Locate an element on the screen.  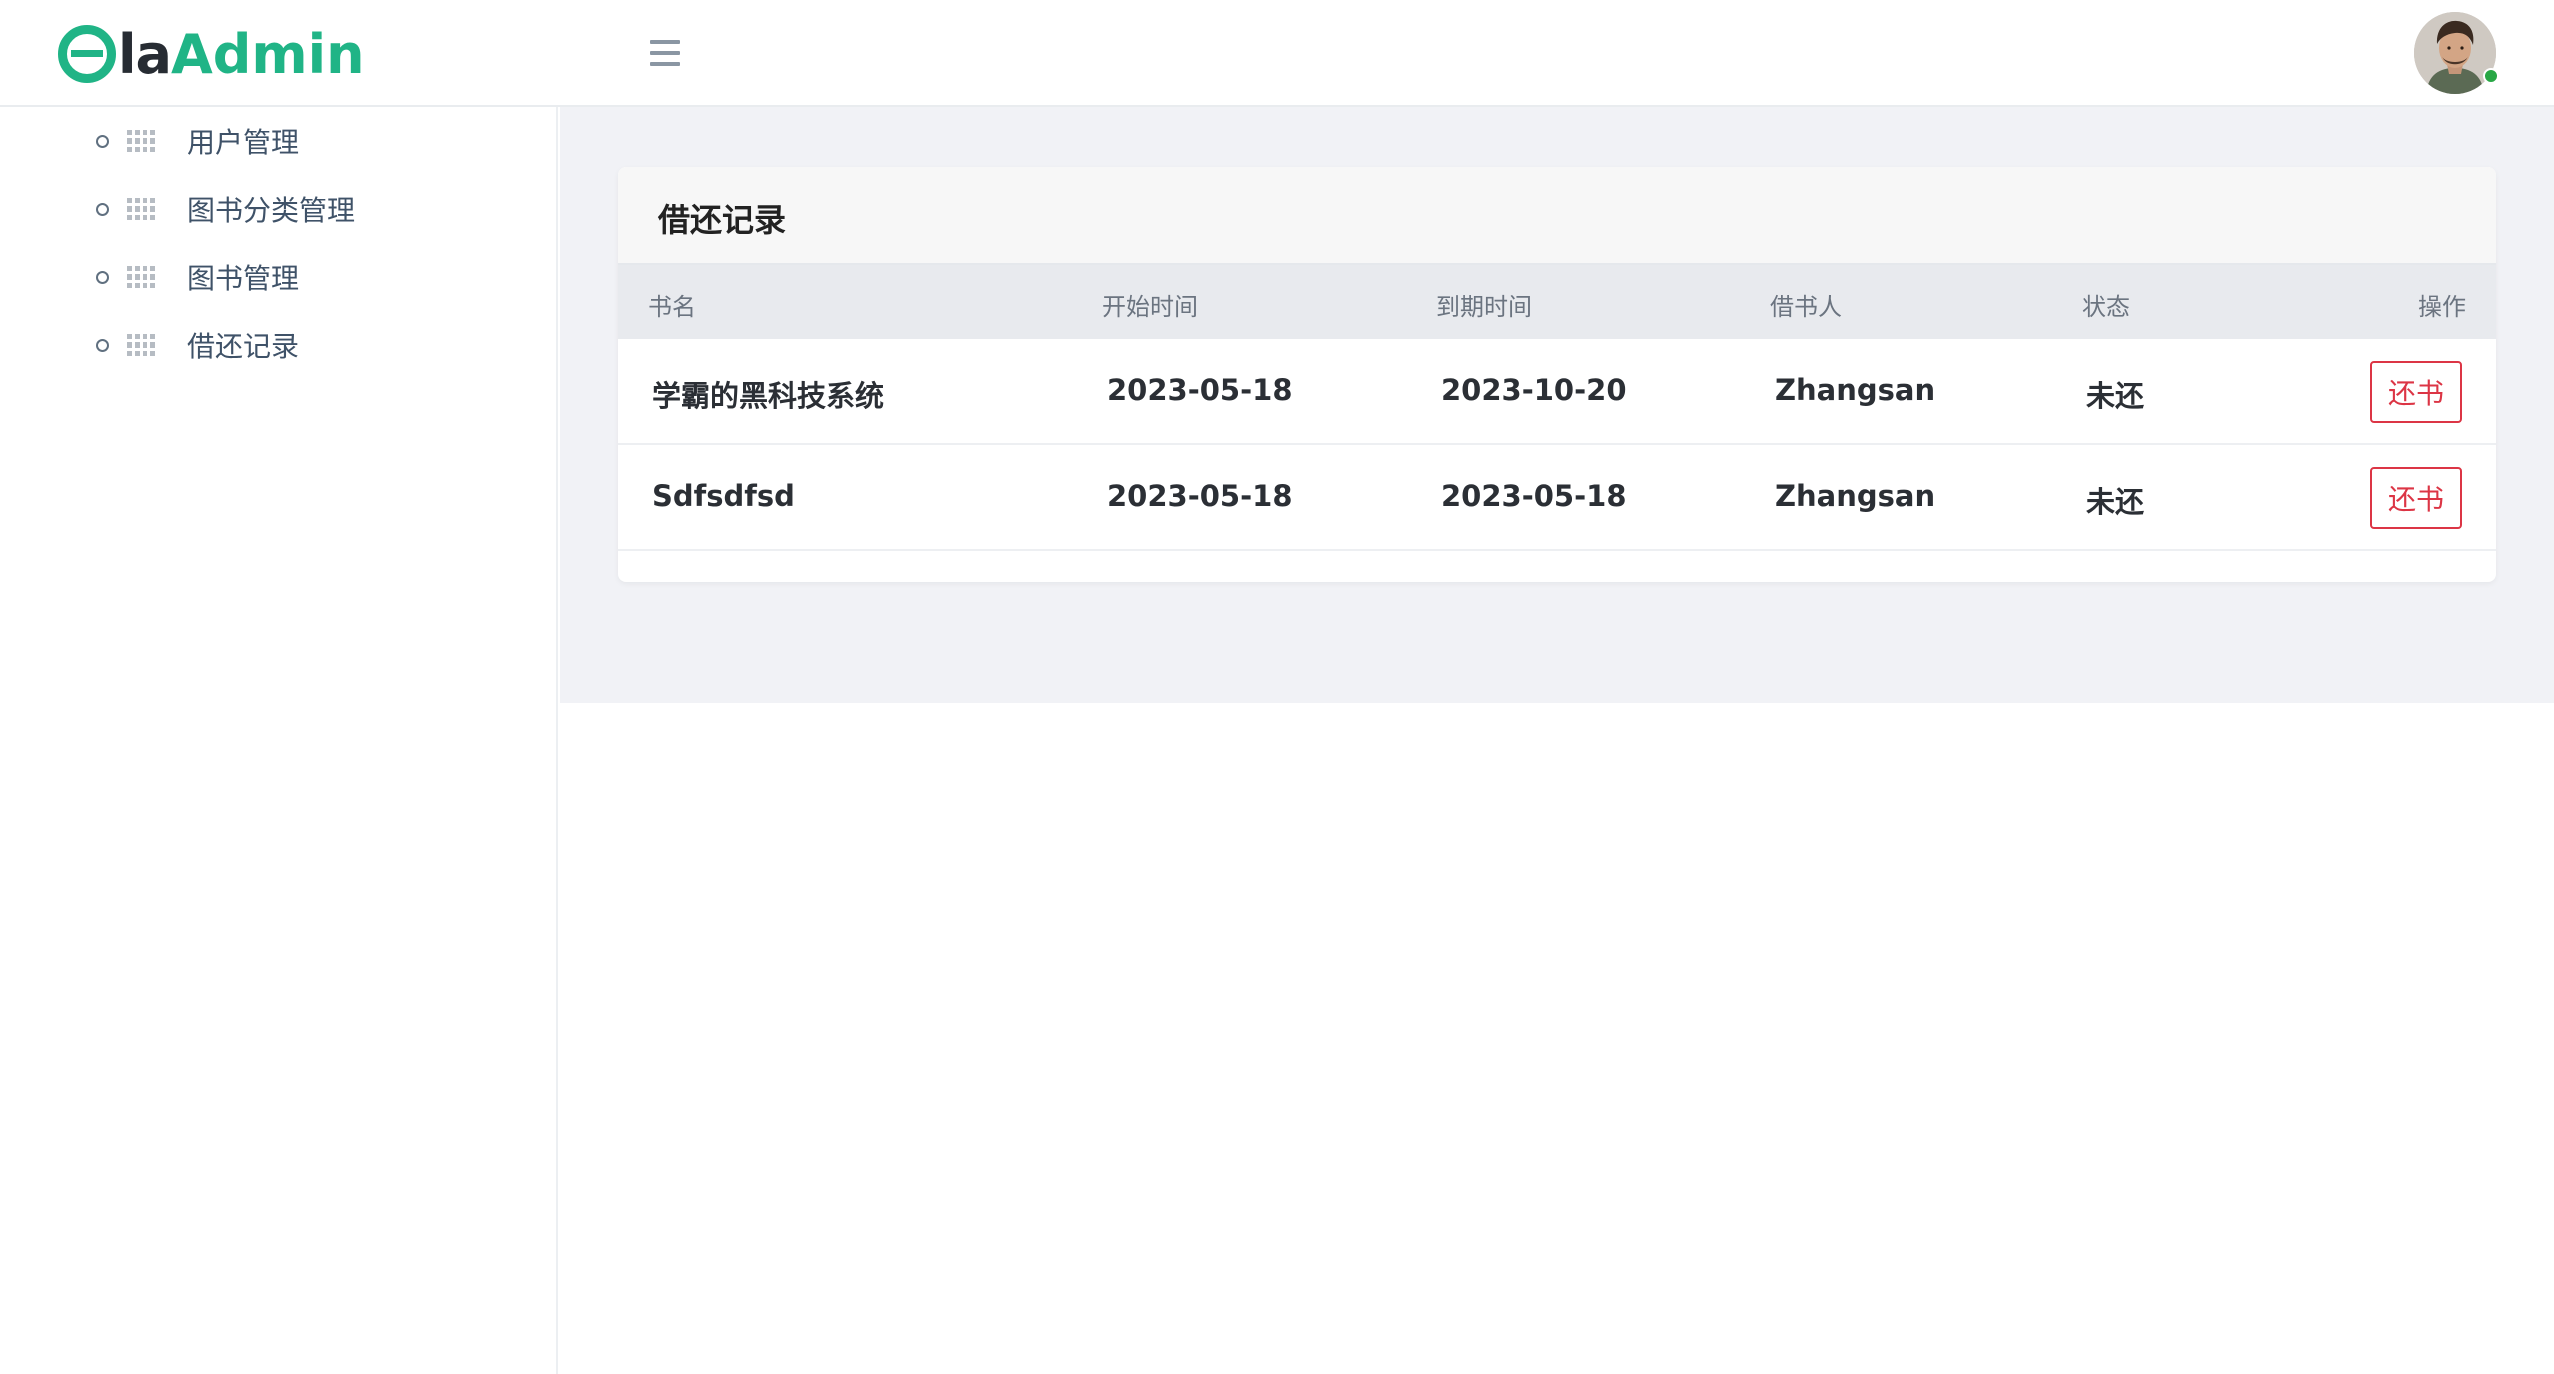
column-header-status: 状态 is located at coordinates (2106, 307).